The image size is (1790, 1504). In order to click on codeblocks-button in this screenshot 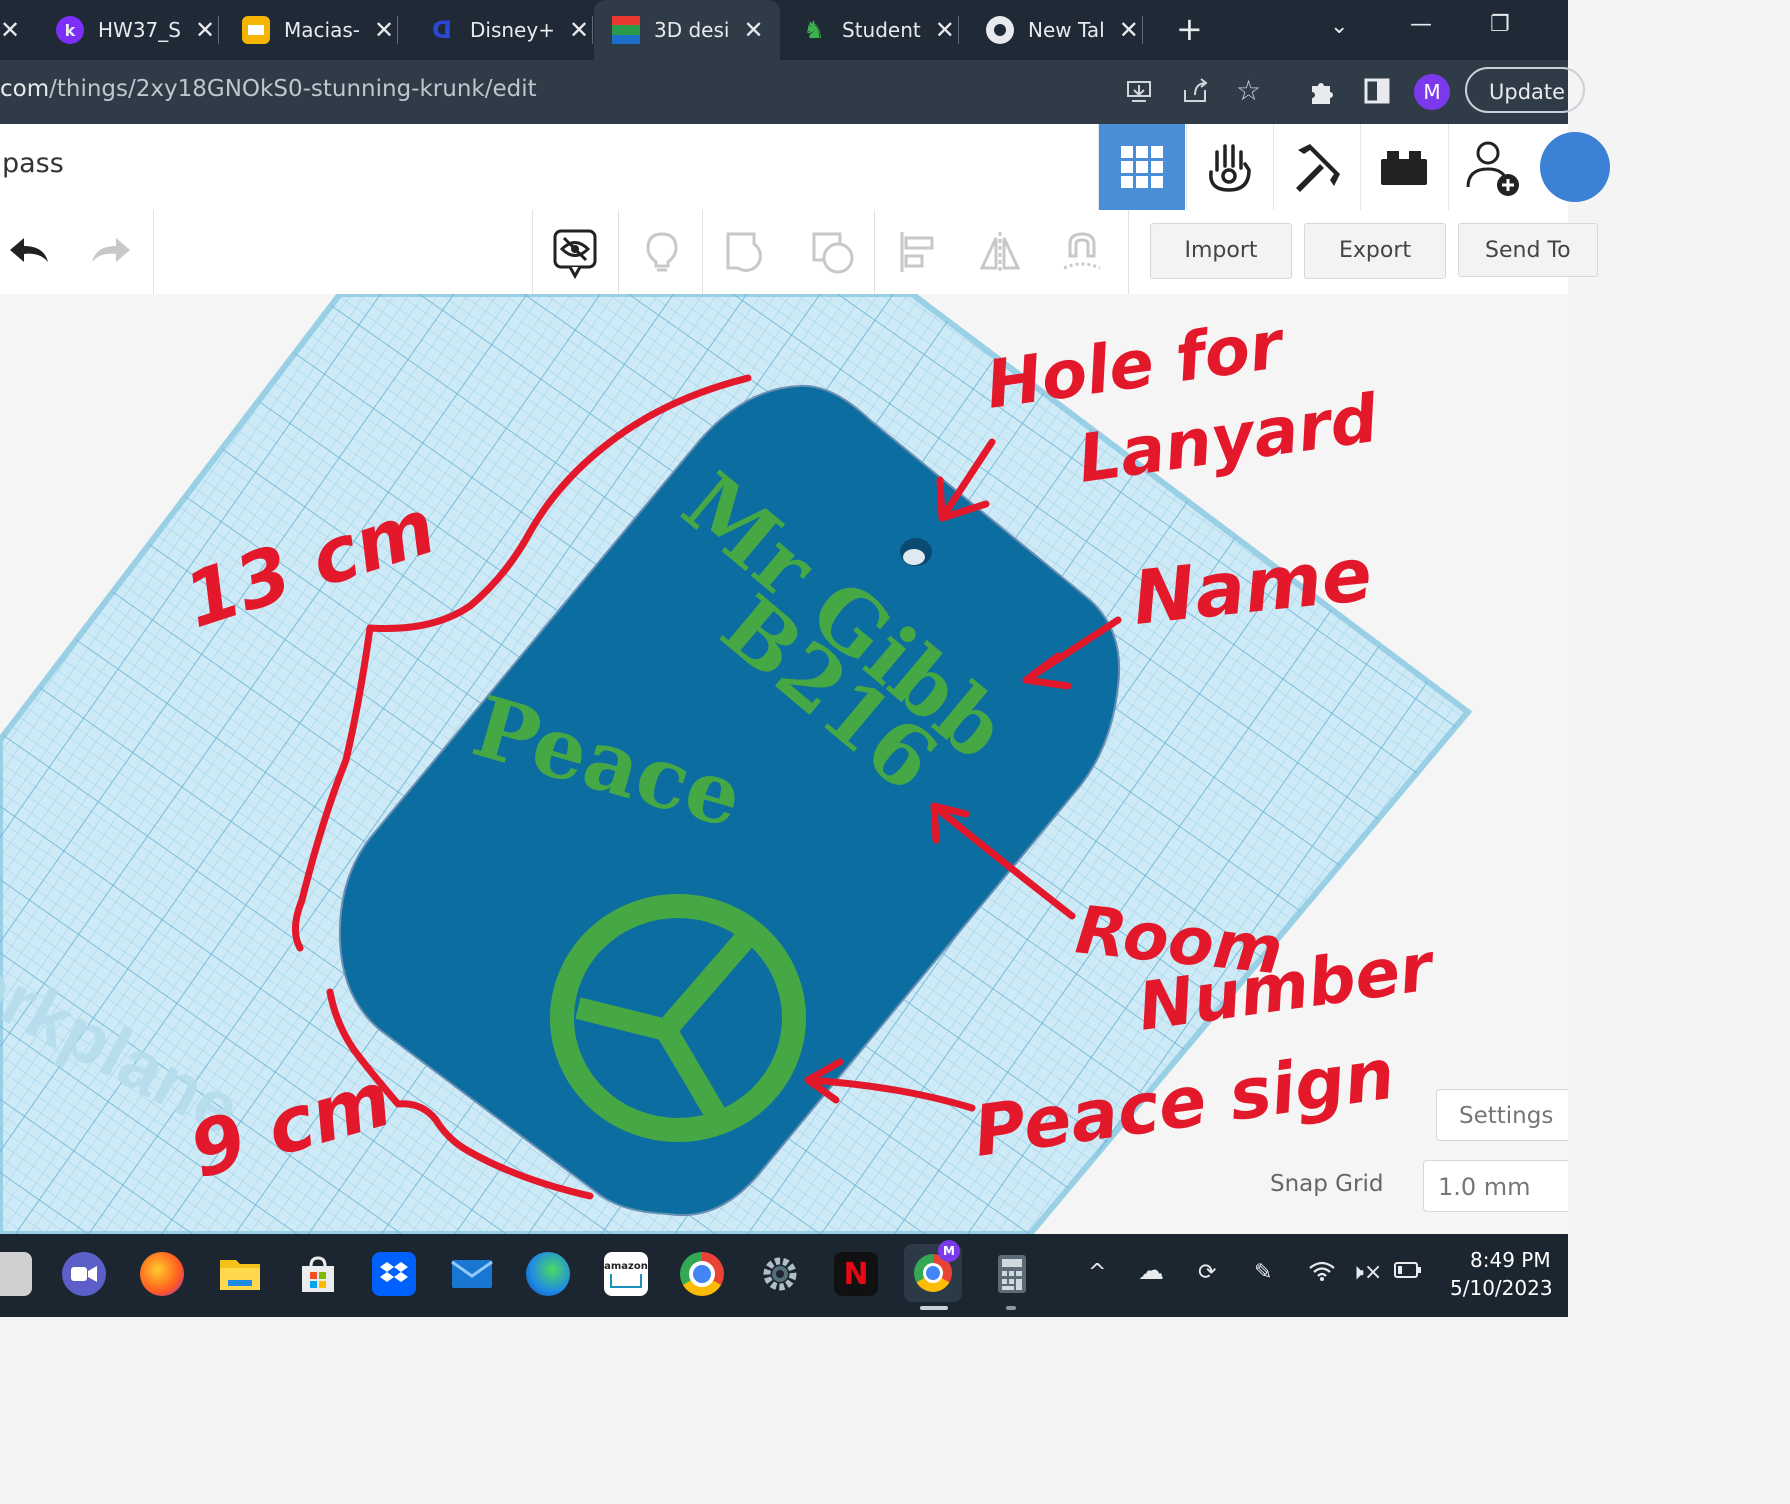, I will do `click(1229, 167)`.